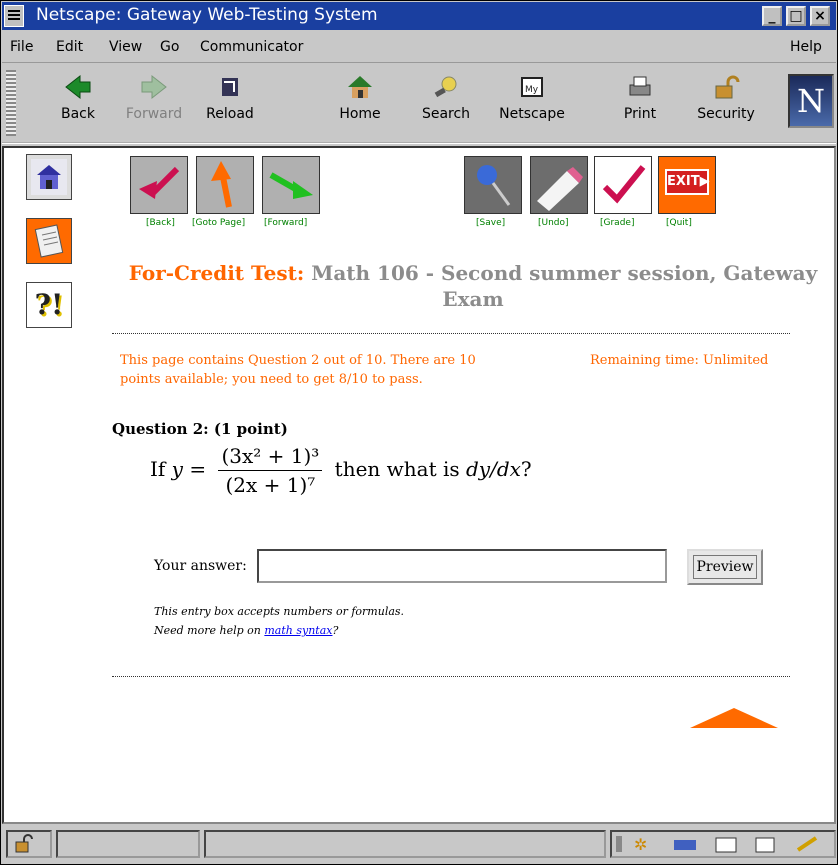  I want to click on formula-fraction: (3x² + 1)³ (2x + 1)⁷, so click(270, 470).